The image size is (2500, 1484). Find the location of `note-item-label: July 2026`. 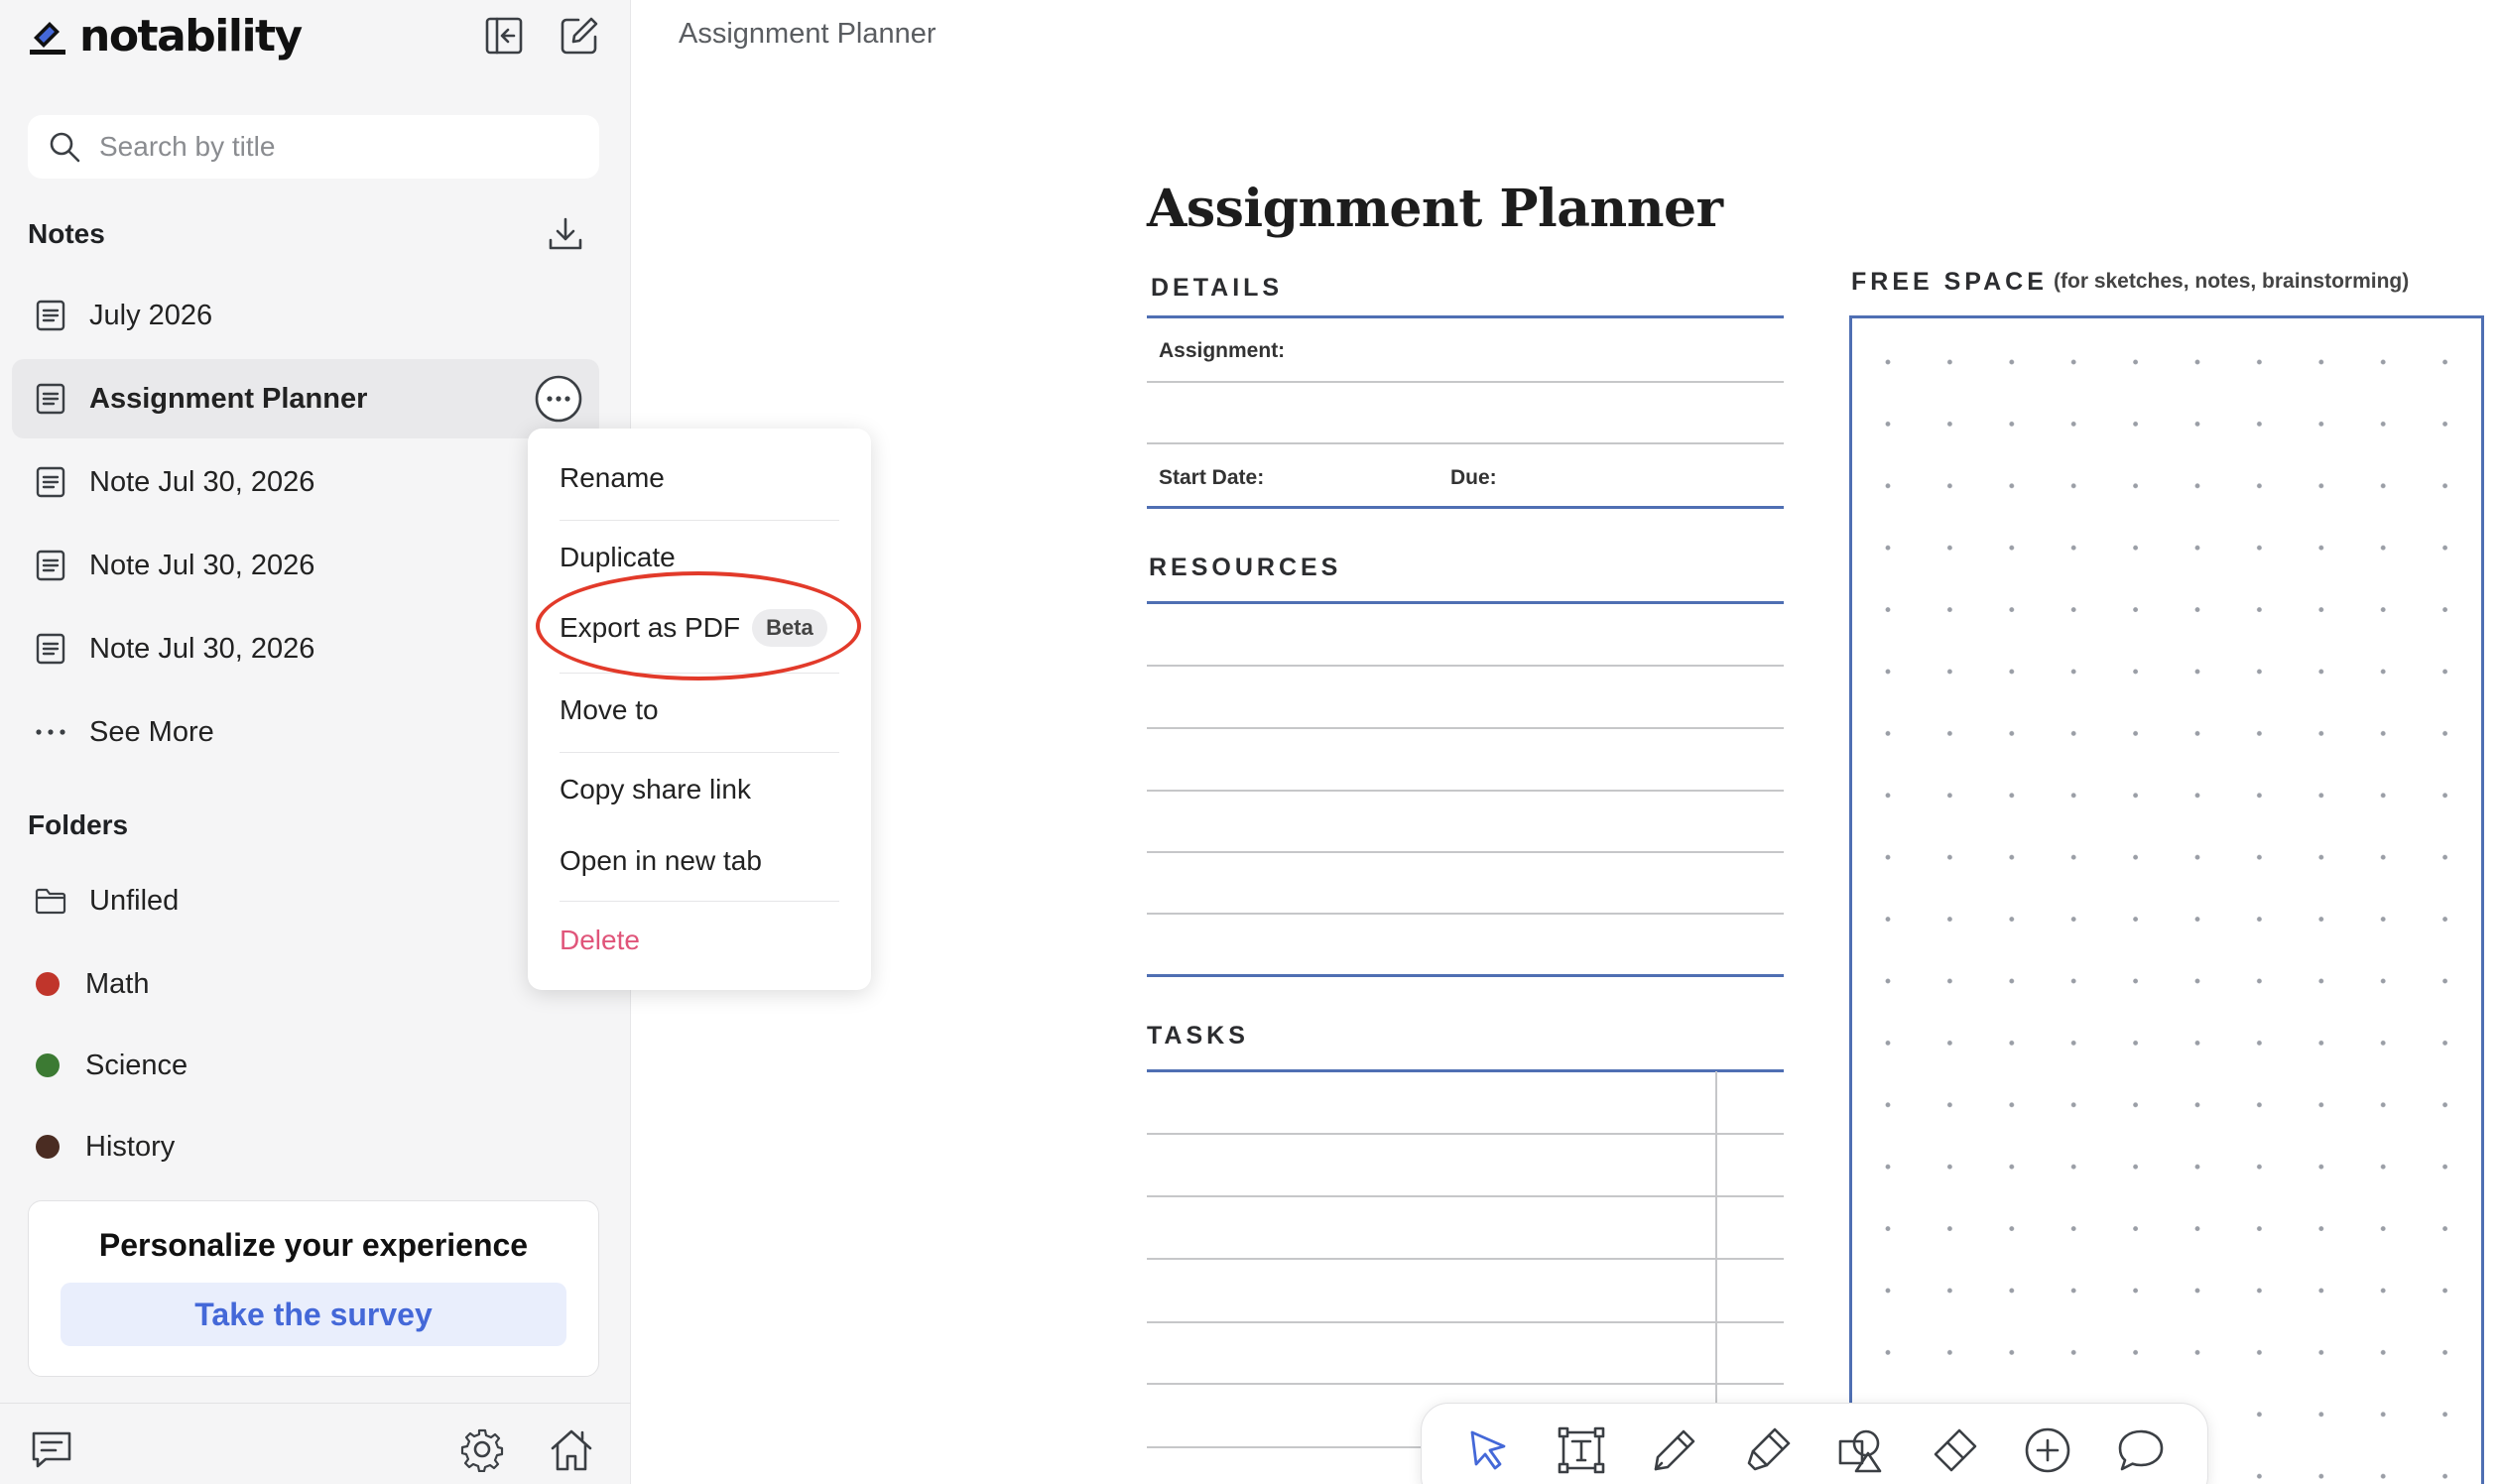

note-item-label: July 2026 is located at coordinates (151, 315).